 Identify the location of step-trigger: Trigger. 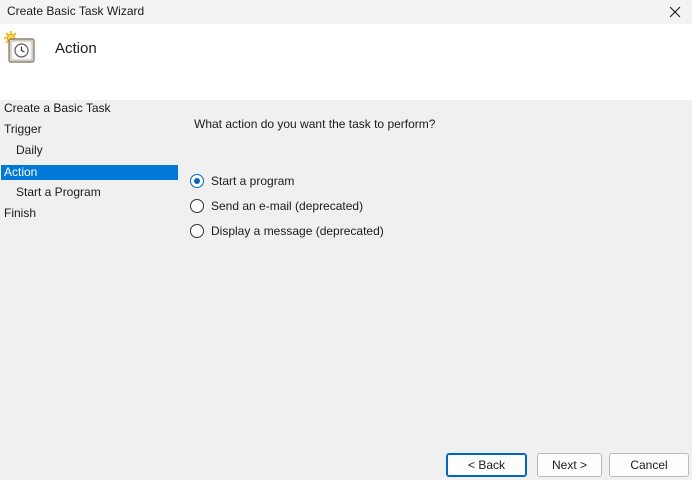
(88, 131).